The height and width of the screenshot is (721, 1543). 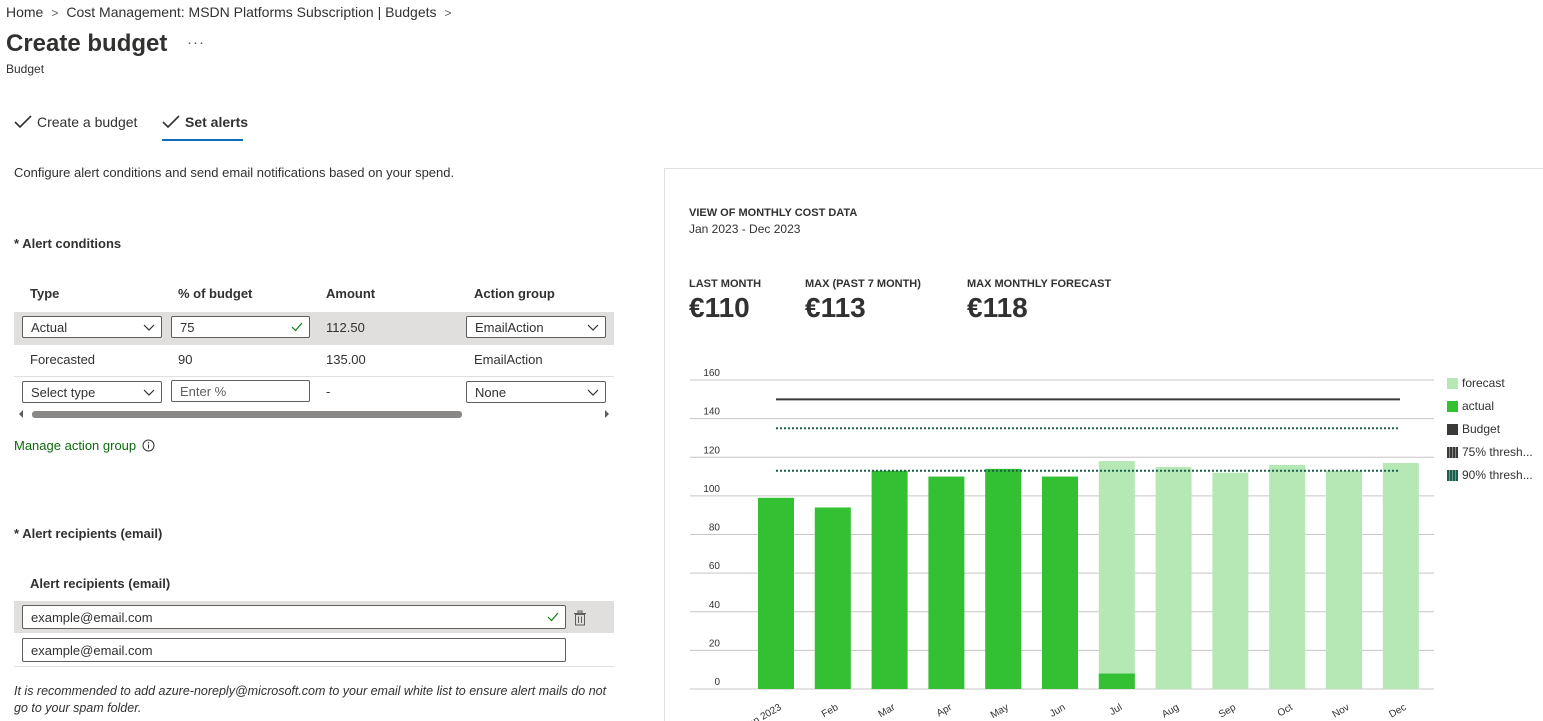 I want to click on legend-item-forecast: forecast, so click(x=1476, y=383).